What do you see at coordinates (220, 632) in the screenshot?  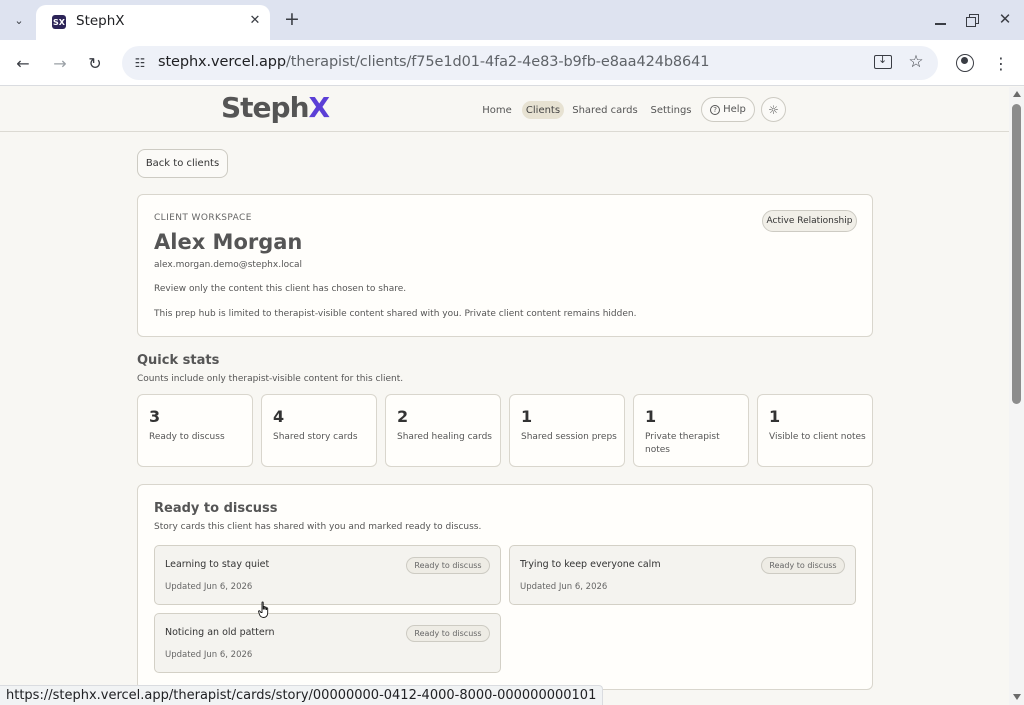 I see `story-card-title: Noticing an old pattern` at bounding box center [220, 632].